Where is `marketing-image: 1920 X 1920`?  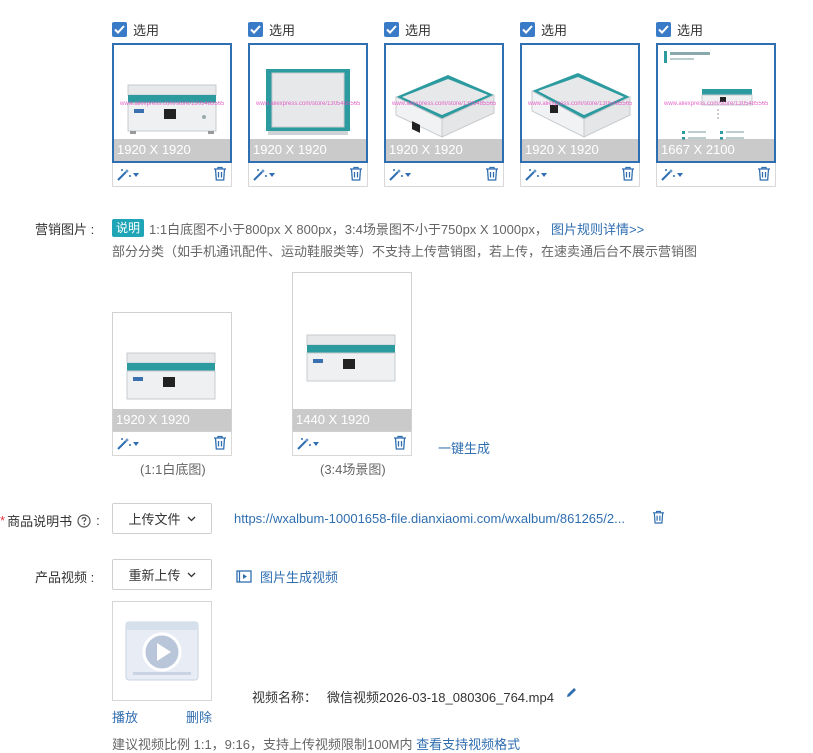
marketing-image: 1920 X 1920 is located at coordinates (172, 372).